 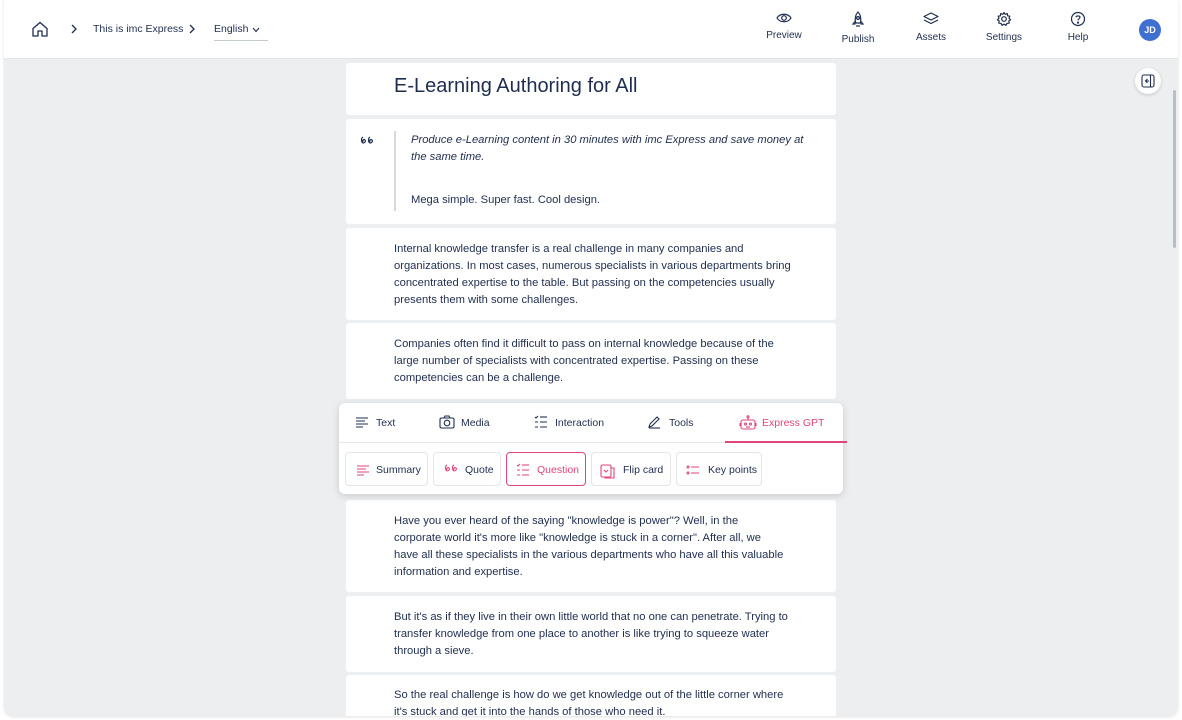 I want to click on language-value: English, so click(x=231, y=29).